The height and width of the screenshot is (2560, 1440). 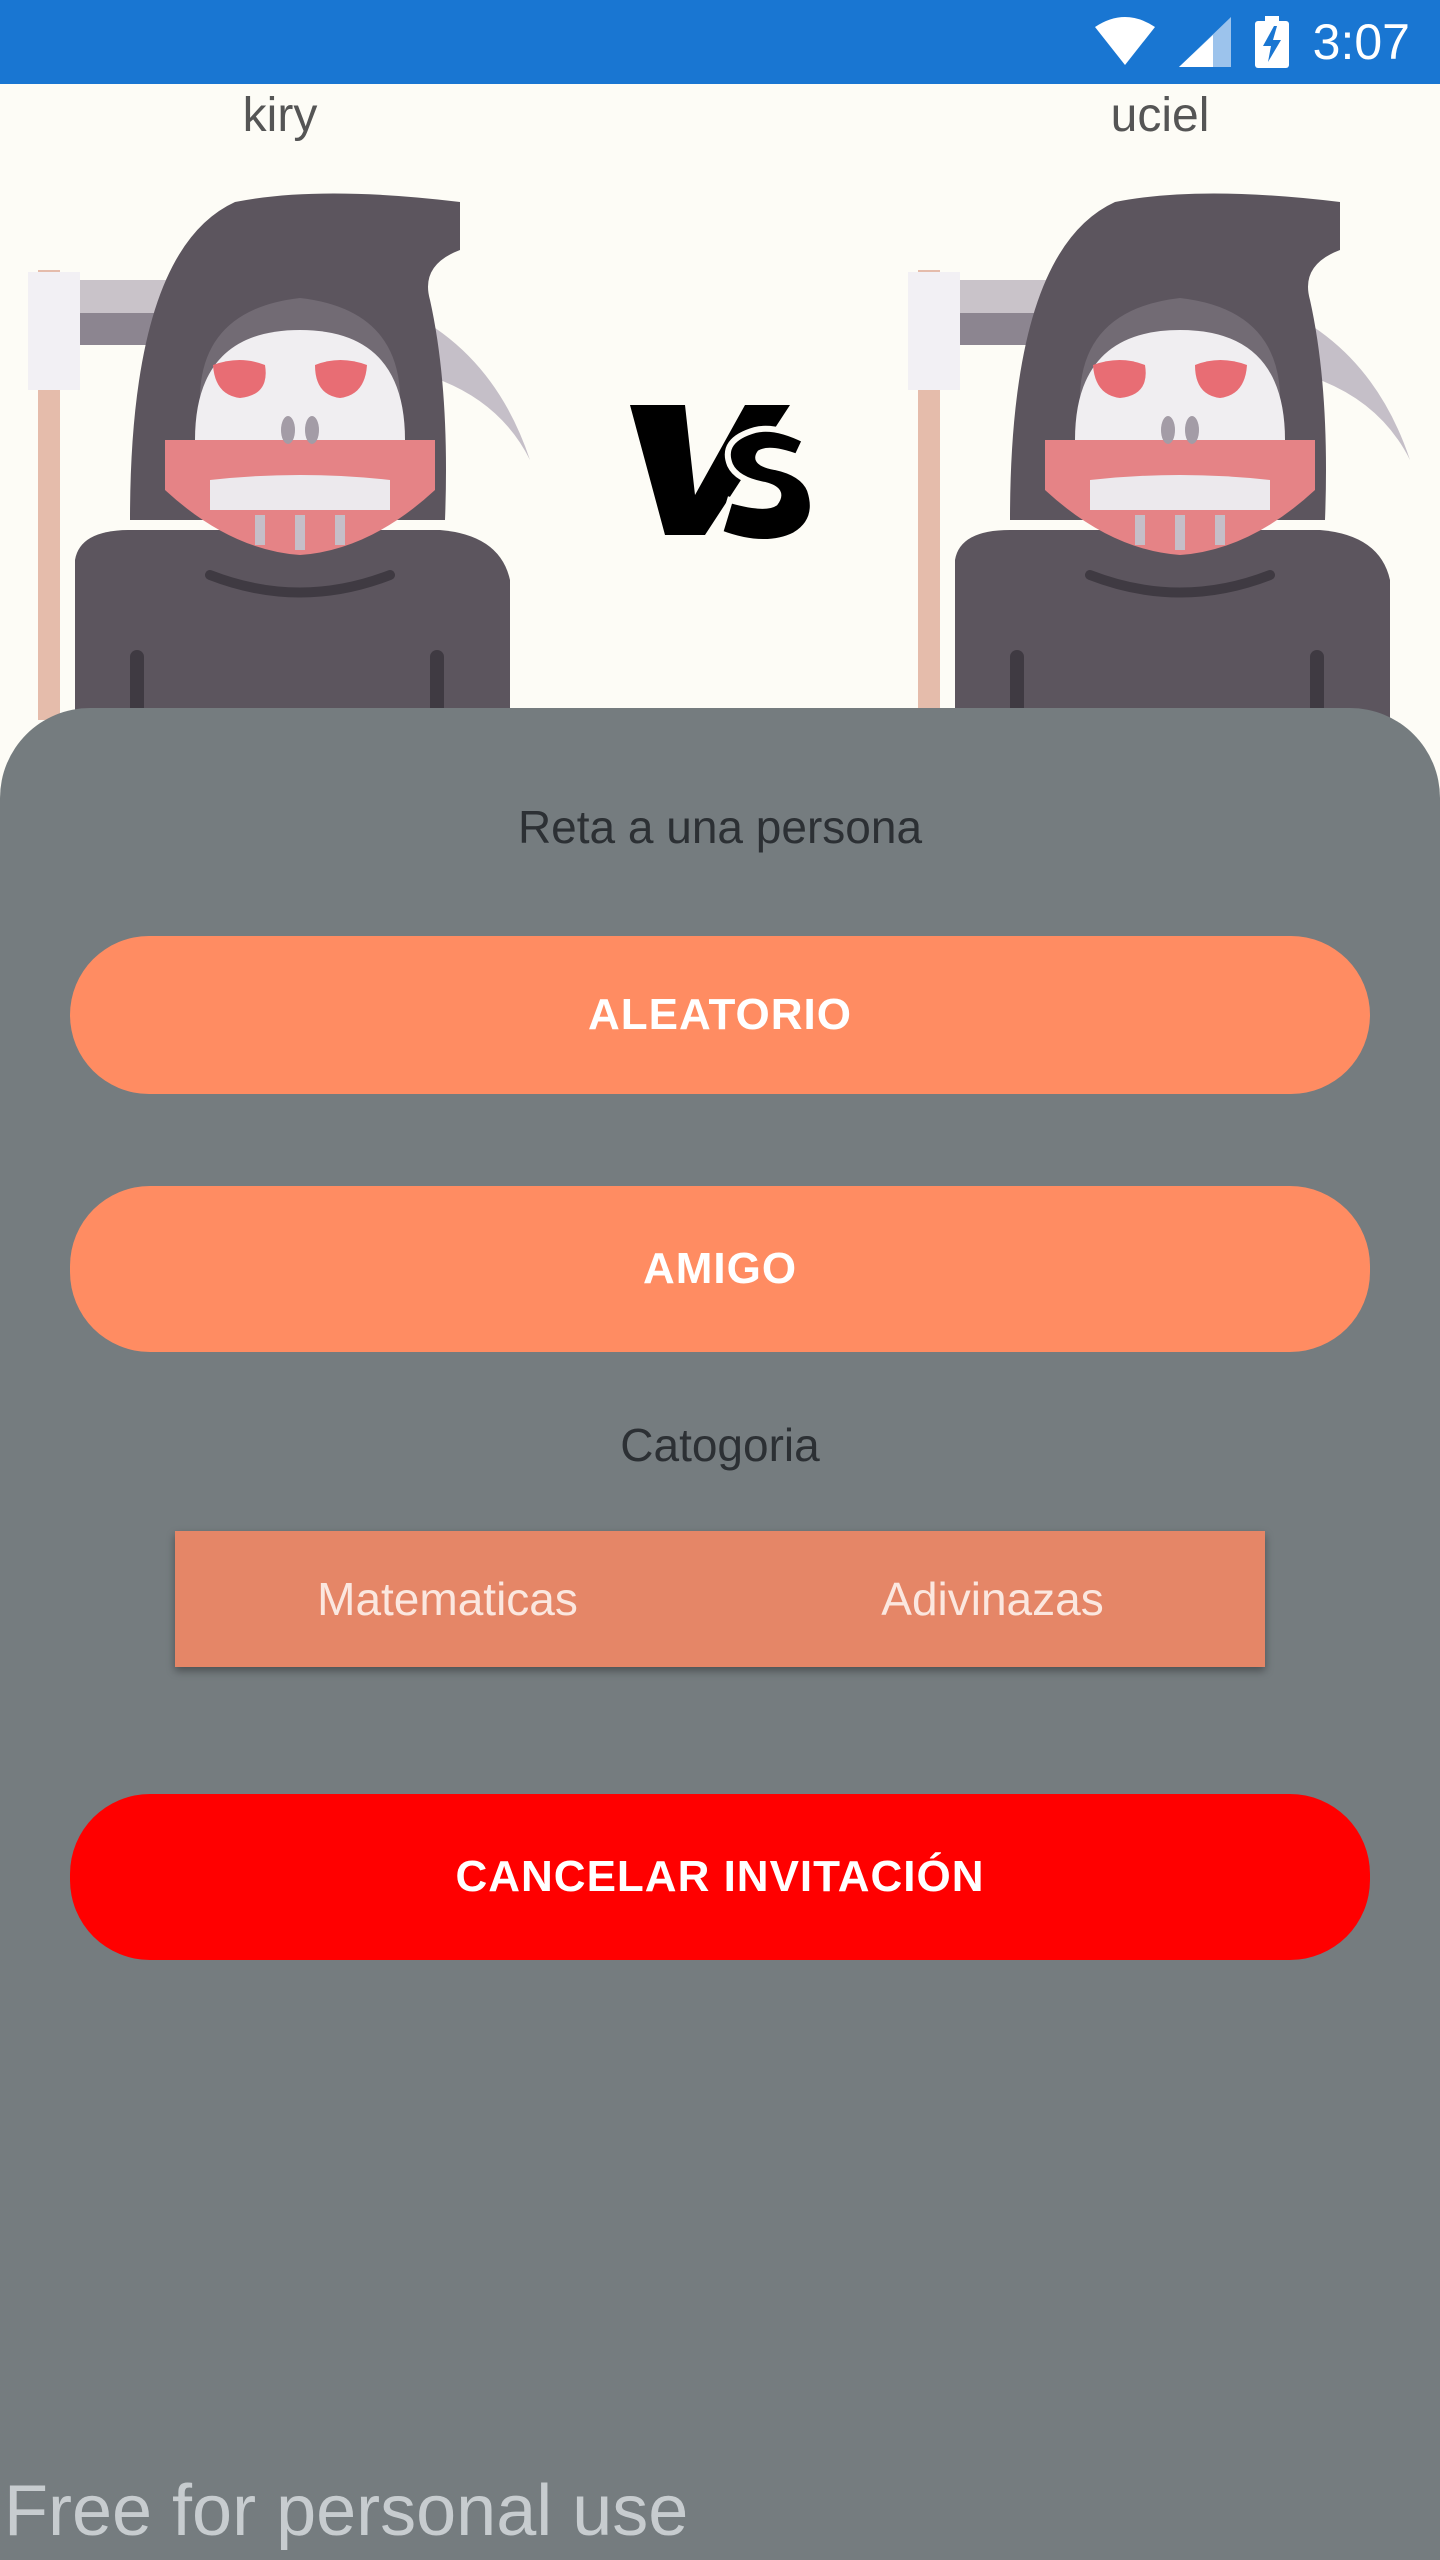 What do you see at coordinates (1160, 115) in the screenshot?
I see `player-right-name: uciel` at bounding box center [1160, 115].